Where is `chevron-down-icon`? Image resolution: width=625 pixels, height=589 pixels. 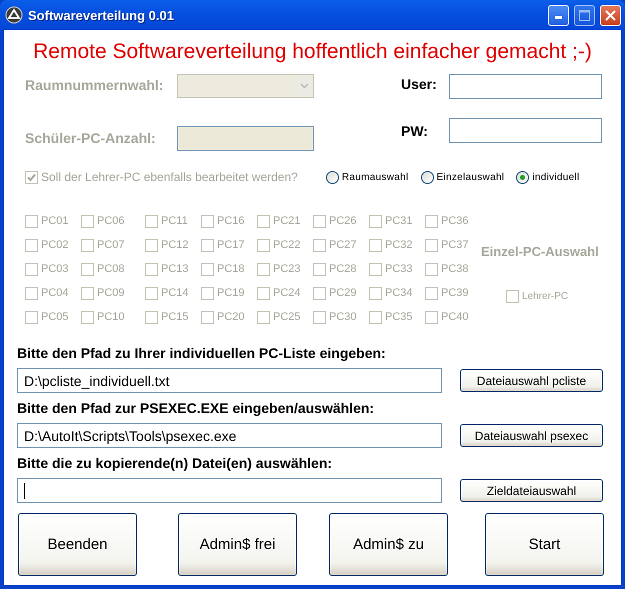 chevron-down-icon is located at coordinates (304, 86).